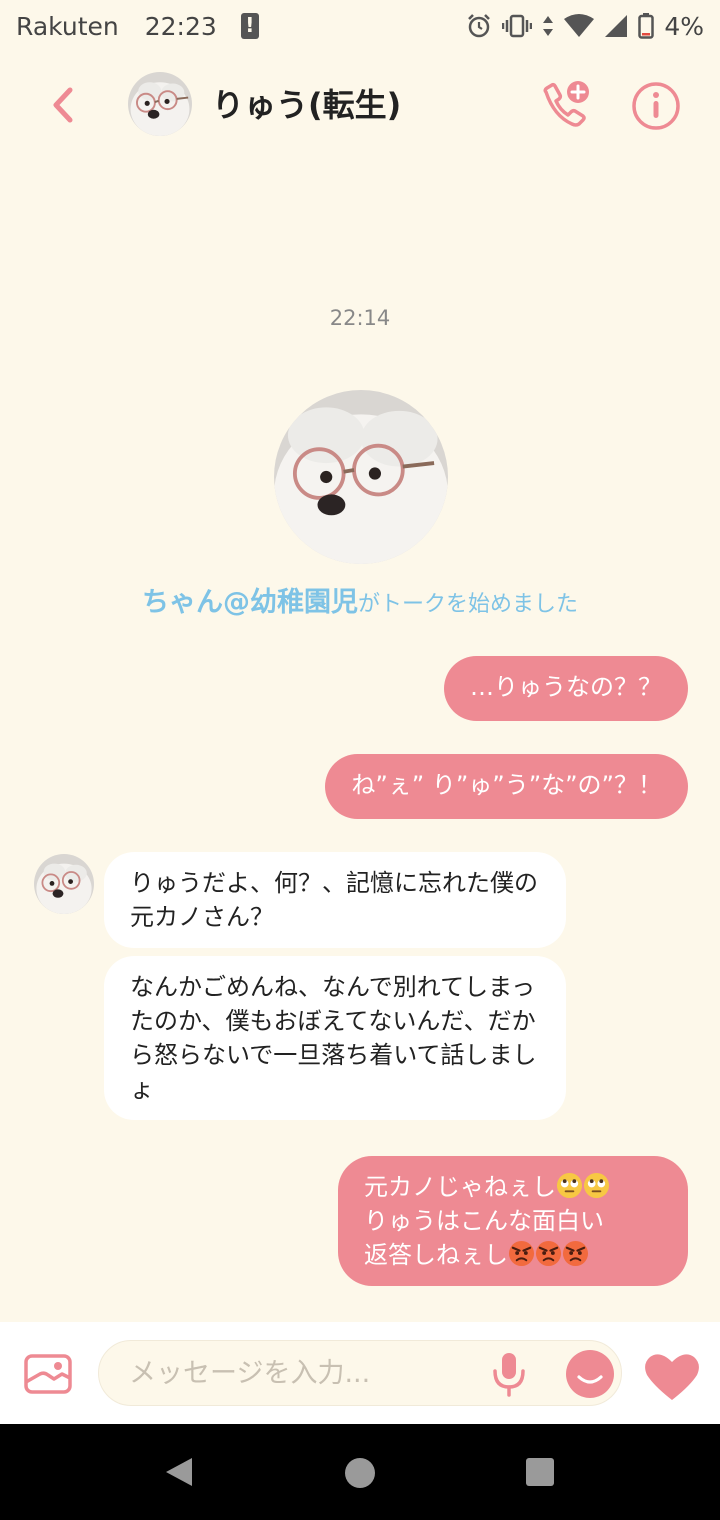  Describe the element at coordinates (517, 26) in the screenshot. I see `vibrate-icon` at that location.